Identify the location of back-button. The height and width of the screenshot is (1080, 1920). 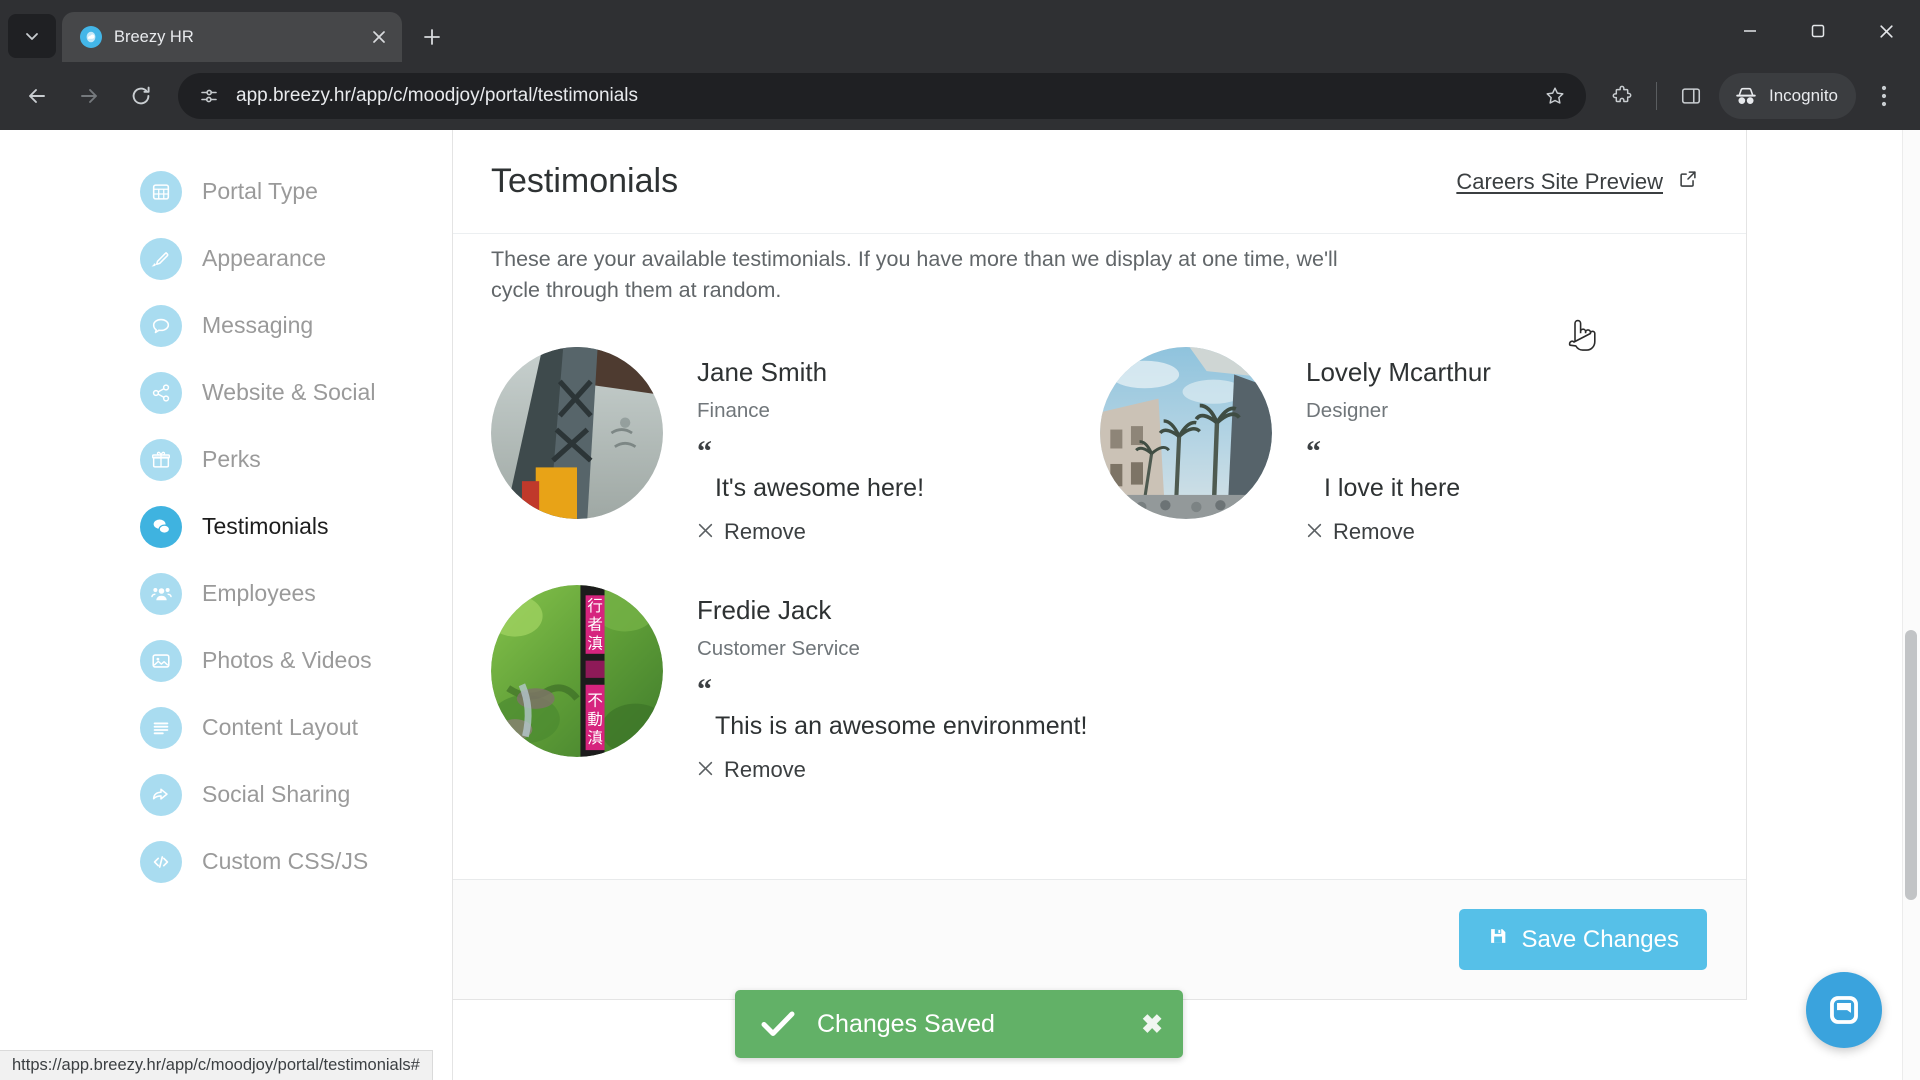
(37, 96).